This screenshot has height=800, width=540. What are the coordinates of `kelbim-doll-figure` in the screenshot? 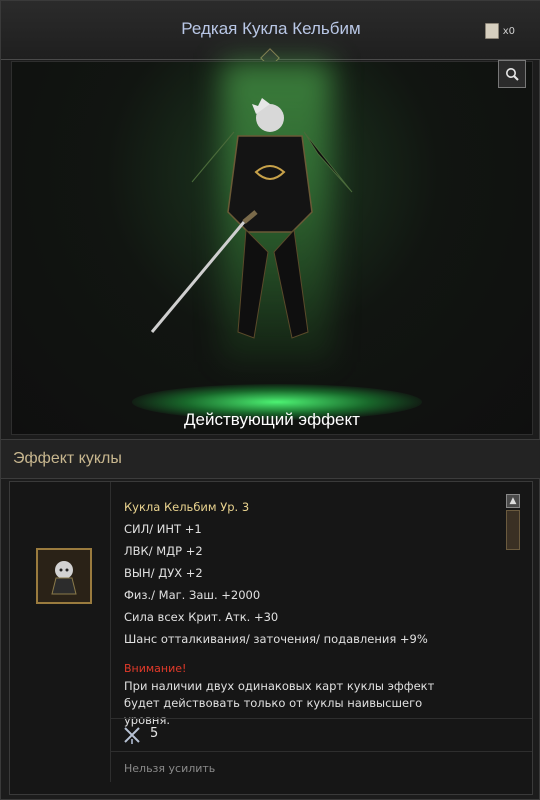 It's located at (251, 218).